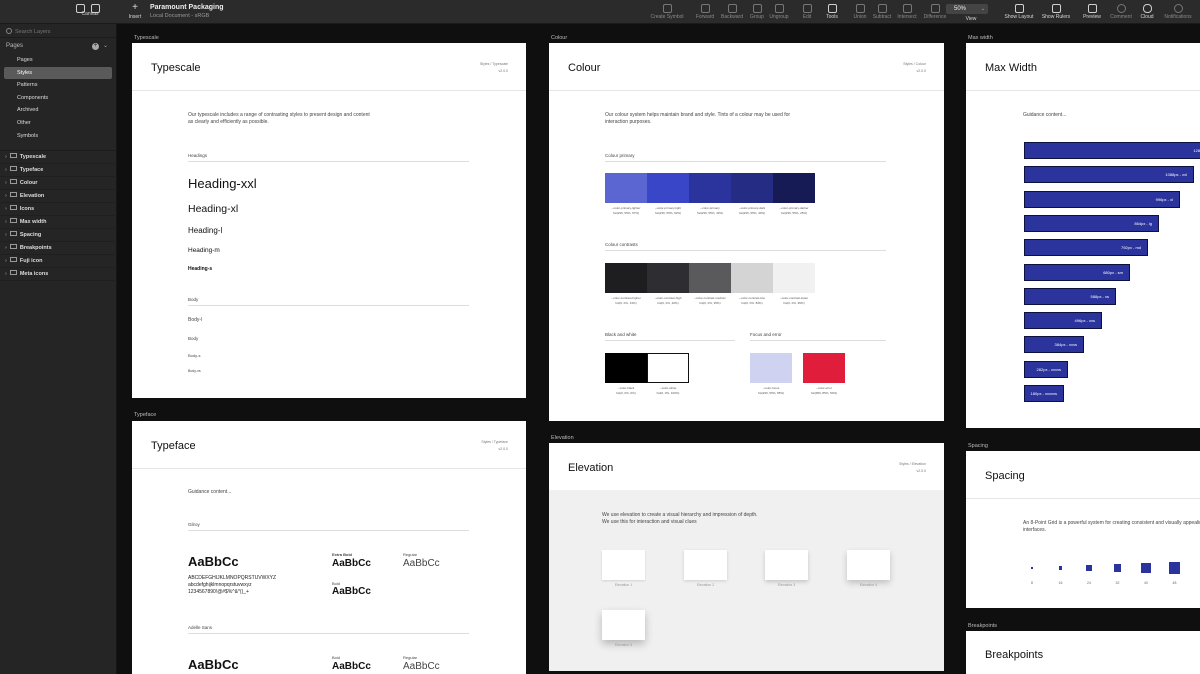 The height and width of the screenshot is (674, 1200). What do you see at coordinates (31, 170) in the screenshot?
I see `layer-label: Typeface` at bounding box center [31, 170].